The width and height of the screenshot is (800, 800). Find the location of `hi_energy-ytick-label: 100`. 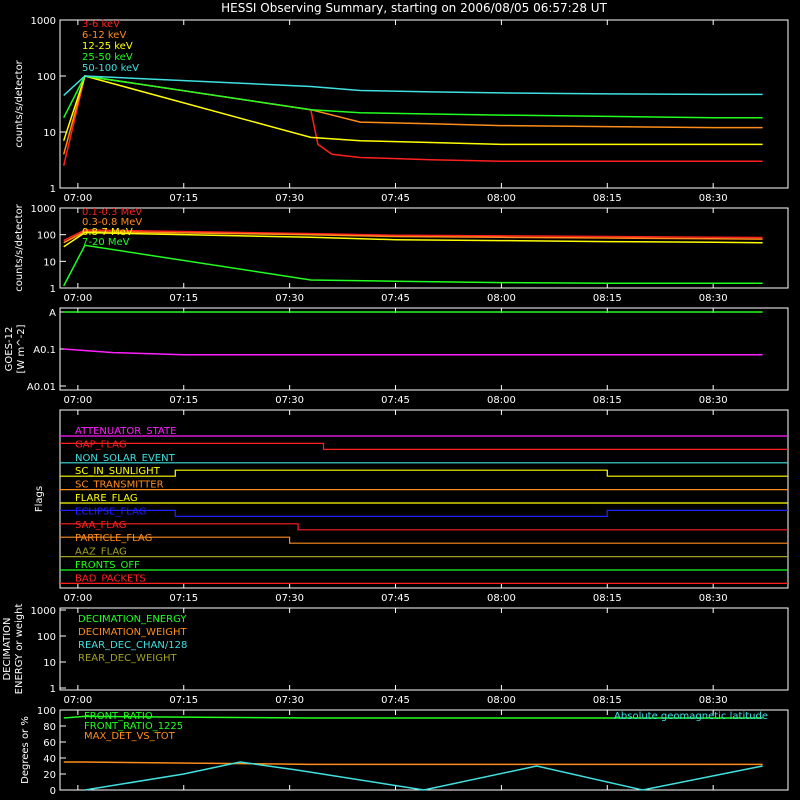

hi_energy-ytick-label: 100 is located at coordinates (46, 236).